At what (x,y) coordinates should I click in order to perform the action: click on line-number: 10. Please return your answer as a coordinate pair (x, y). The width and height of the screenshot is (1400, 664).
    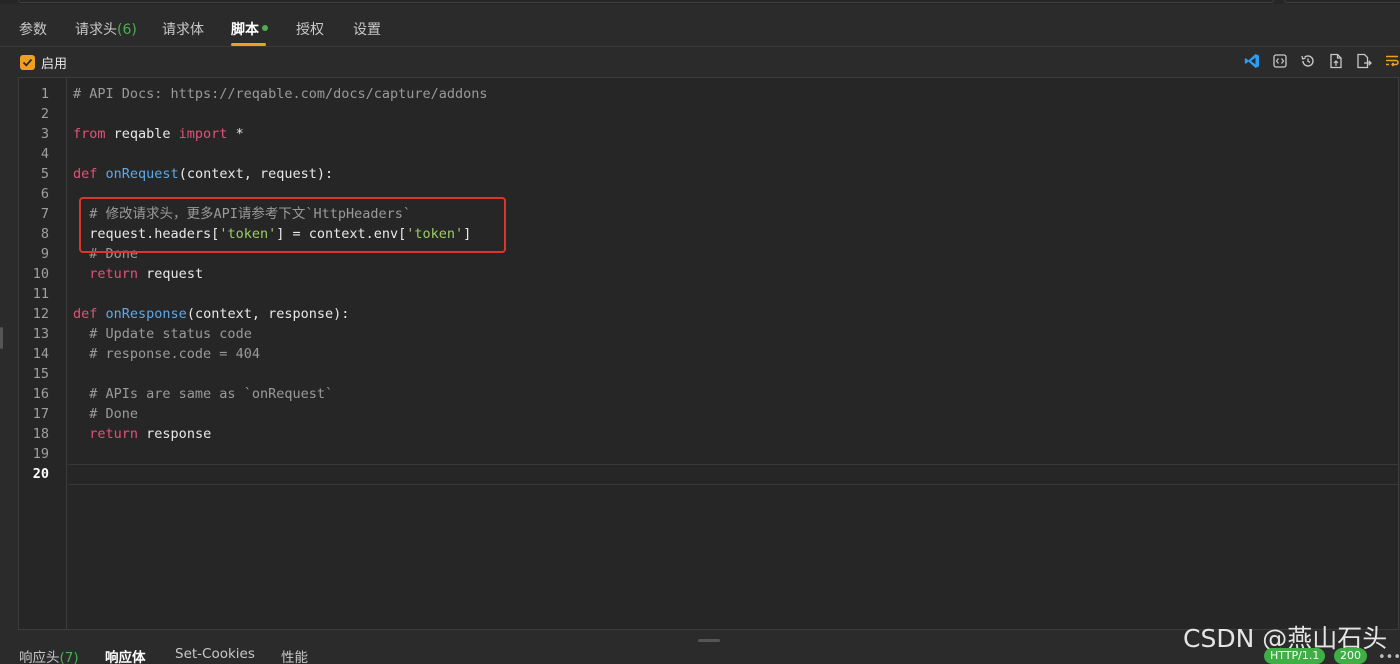
    Looking at the image, I should click on (40, 274).